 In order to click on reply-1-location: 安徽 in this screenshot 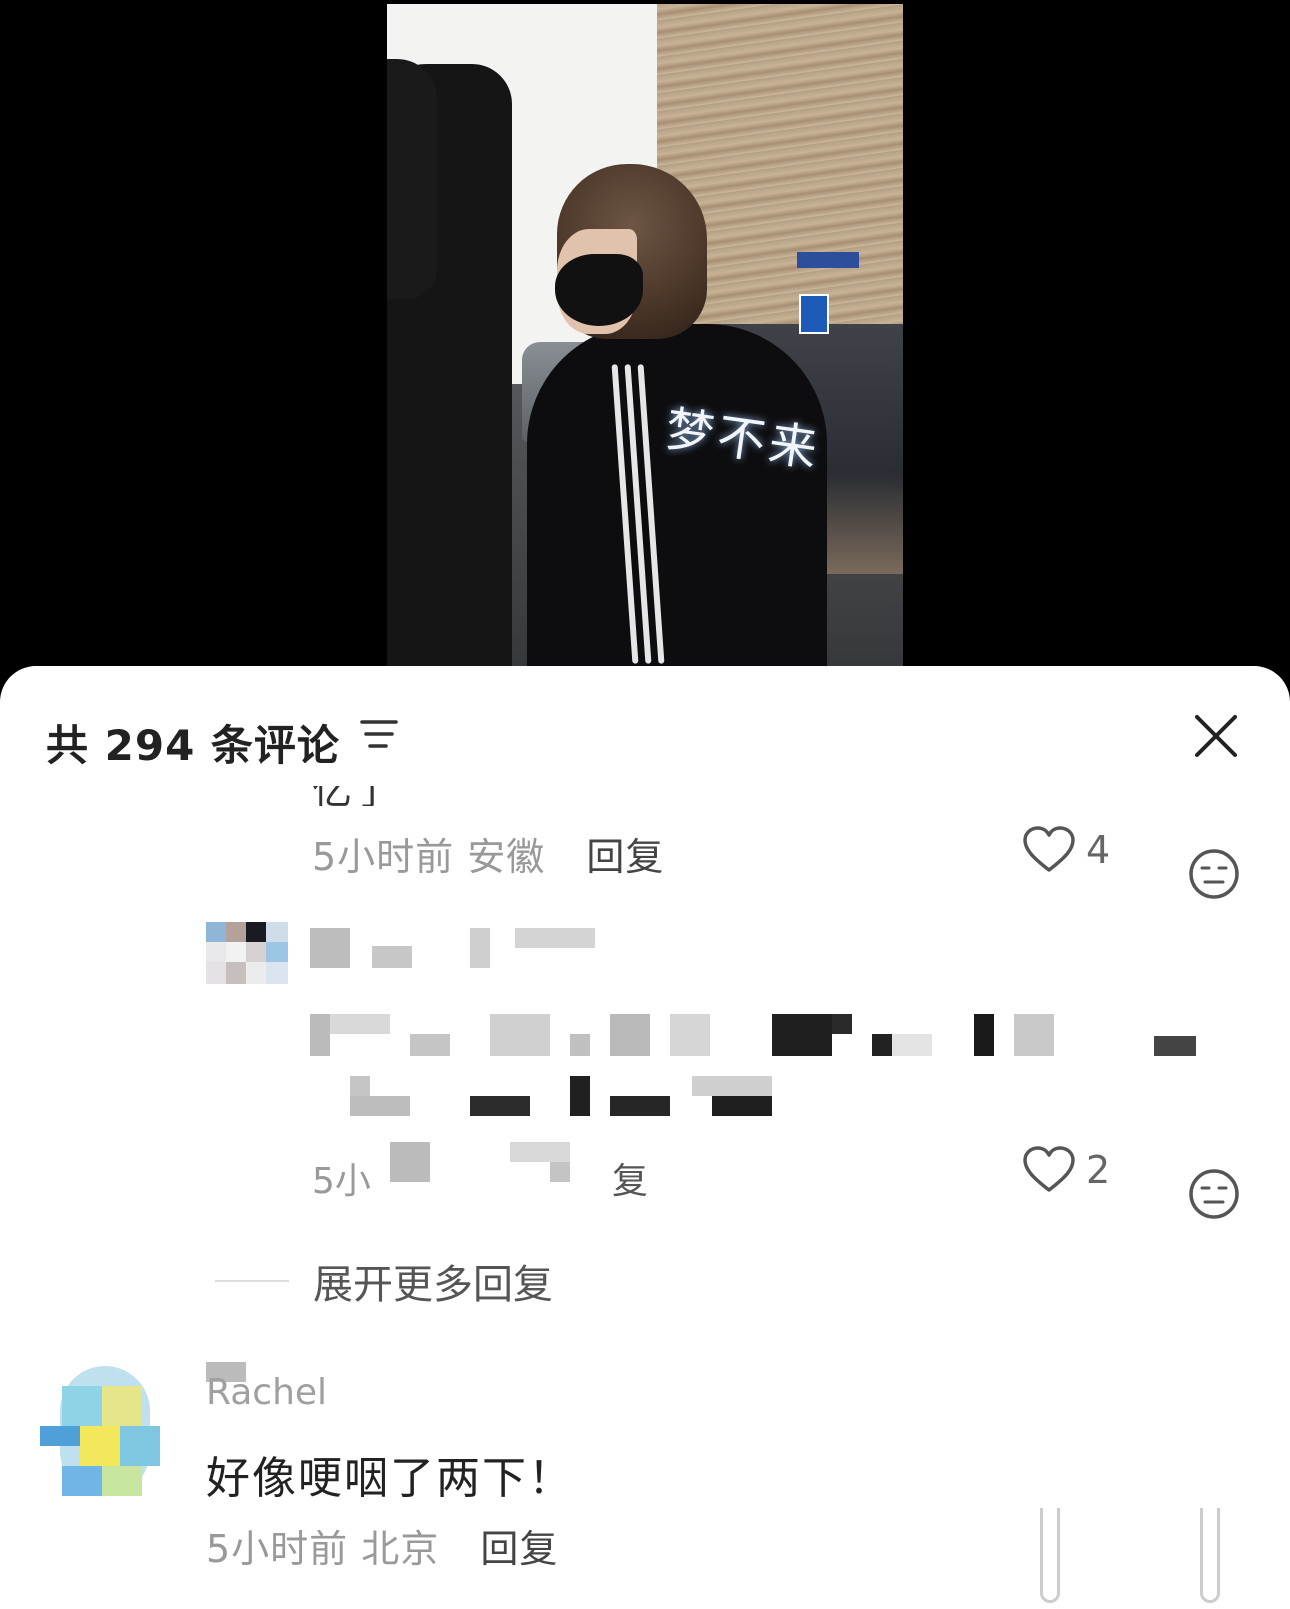, I will do `click(506, 857)`.